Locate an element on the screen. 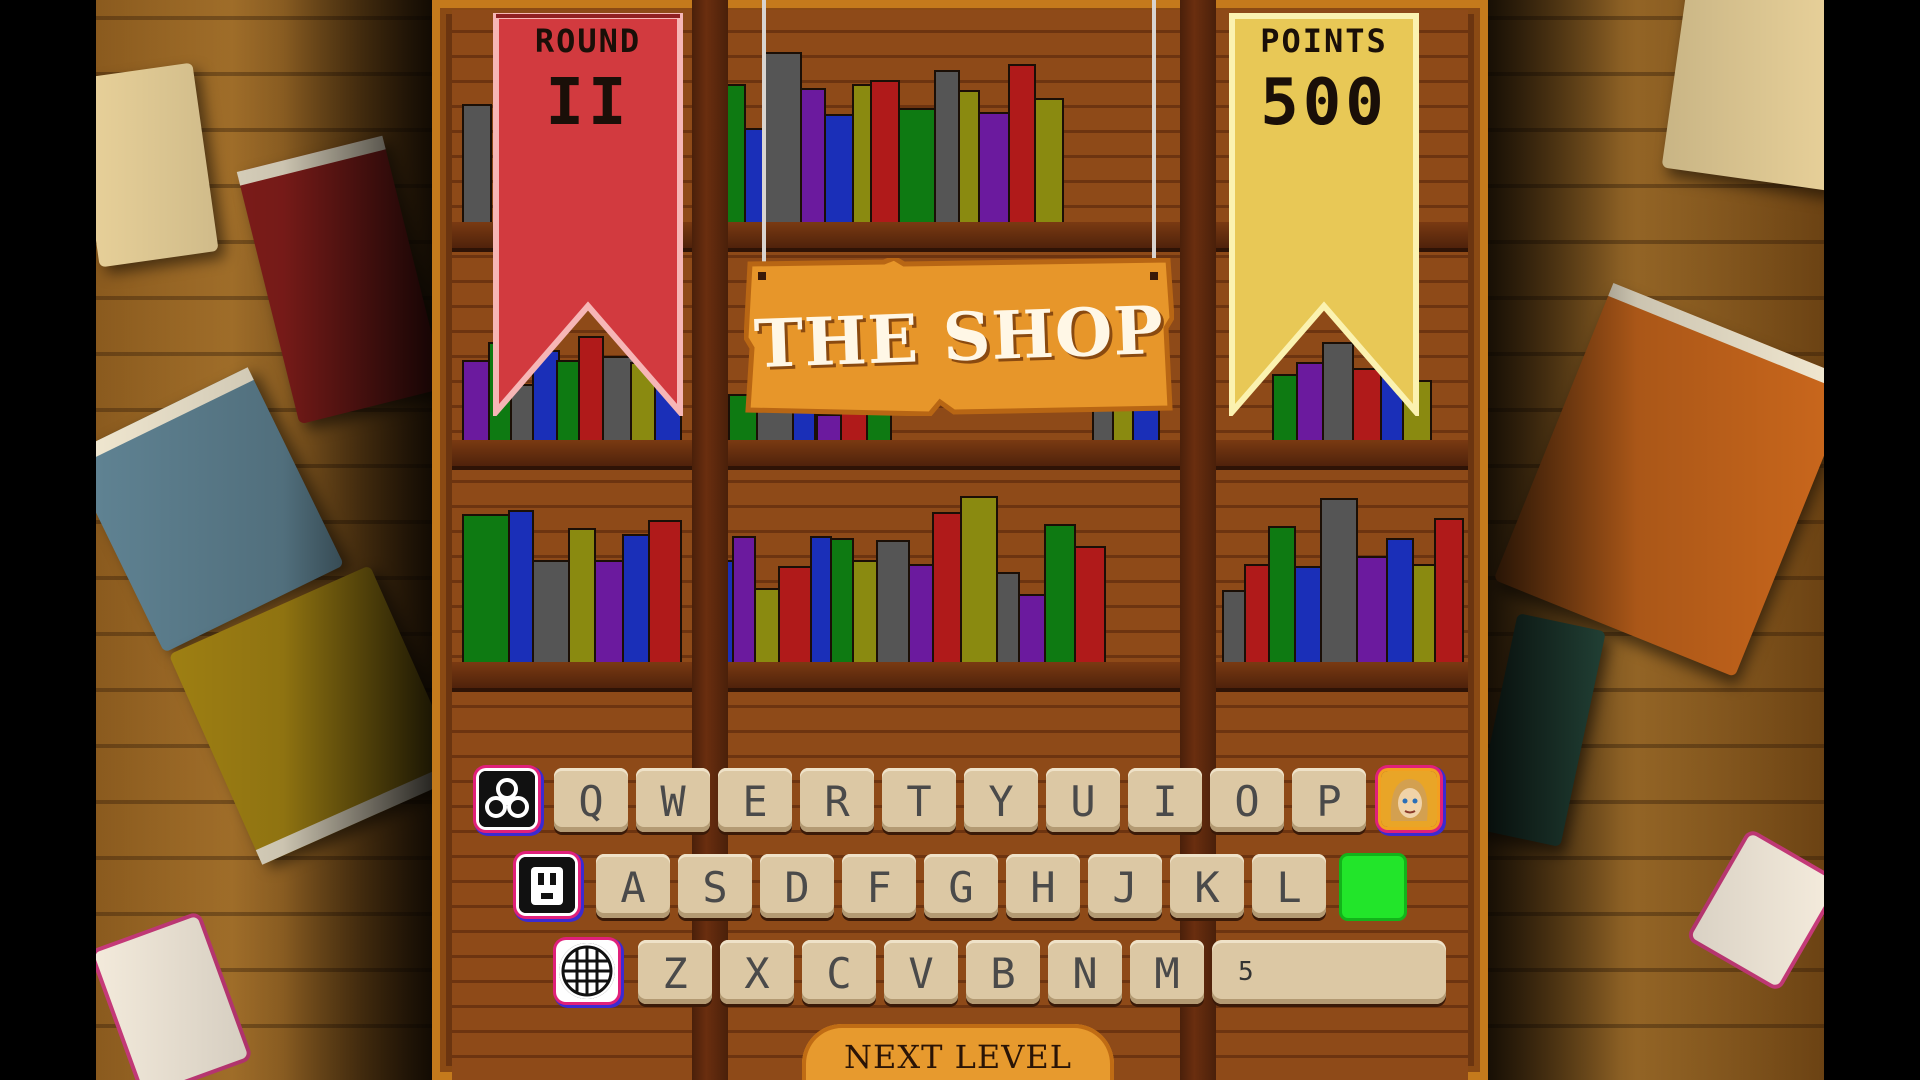 The height and width of the screenshot is (1080, 1920). key-h: H is located at coordinates (1043, 886).